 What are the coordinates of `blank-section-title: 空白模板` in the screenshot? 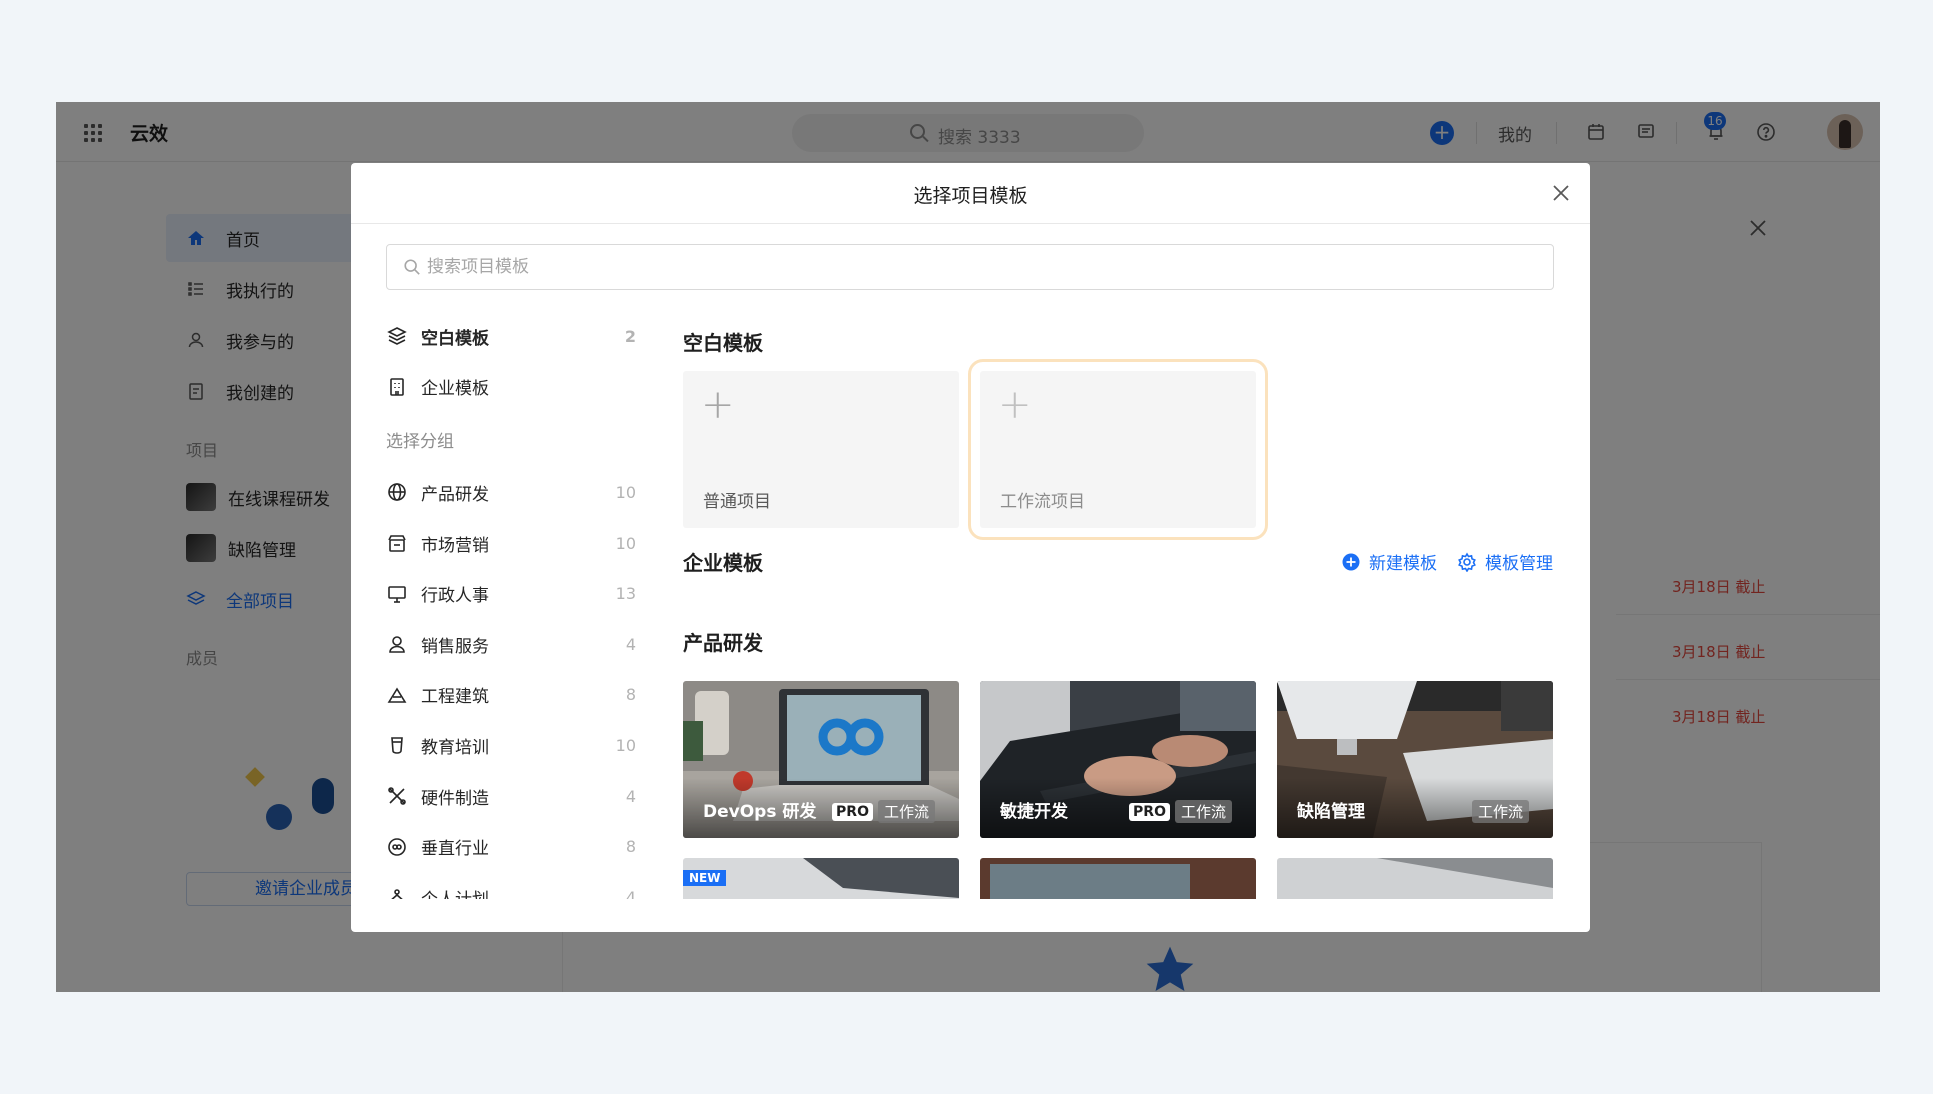 It's located at (723, 343).